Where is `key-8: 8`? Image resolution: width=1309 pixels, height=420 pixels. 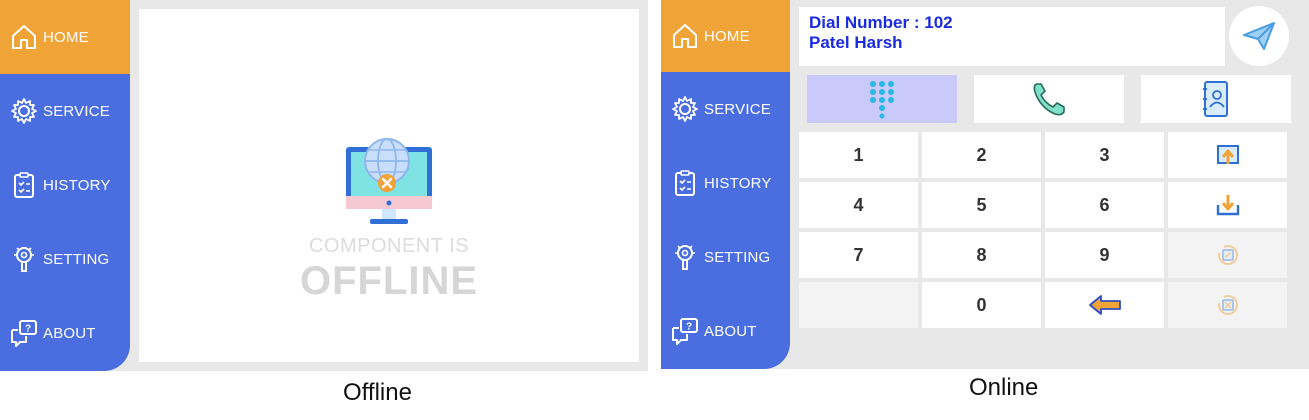 key-8: 8 is located at coordinates (981, 255).